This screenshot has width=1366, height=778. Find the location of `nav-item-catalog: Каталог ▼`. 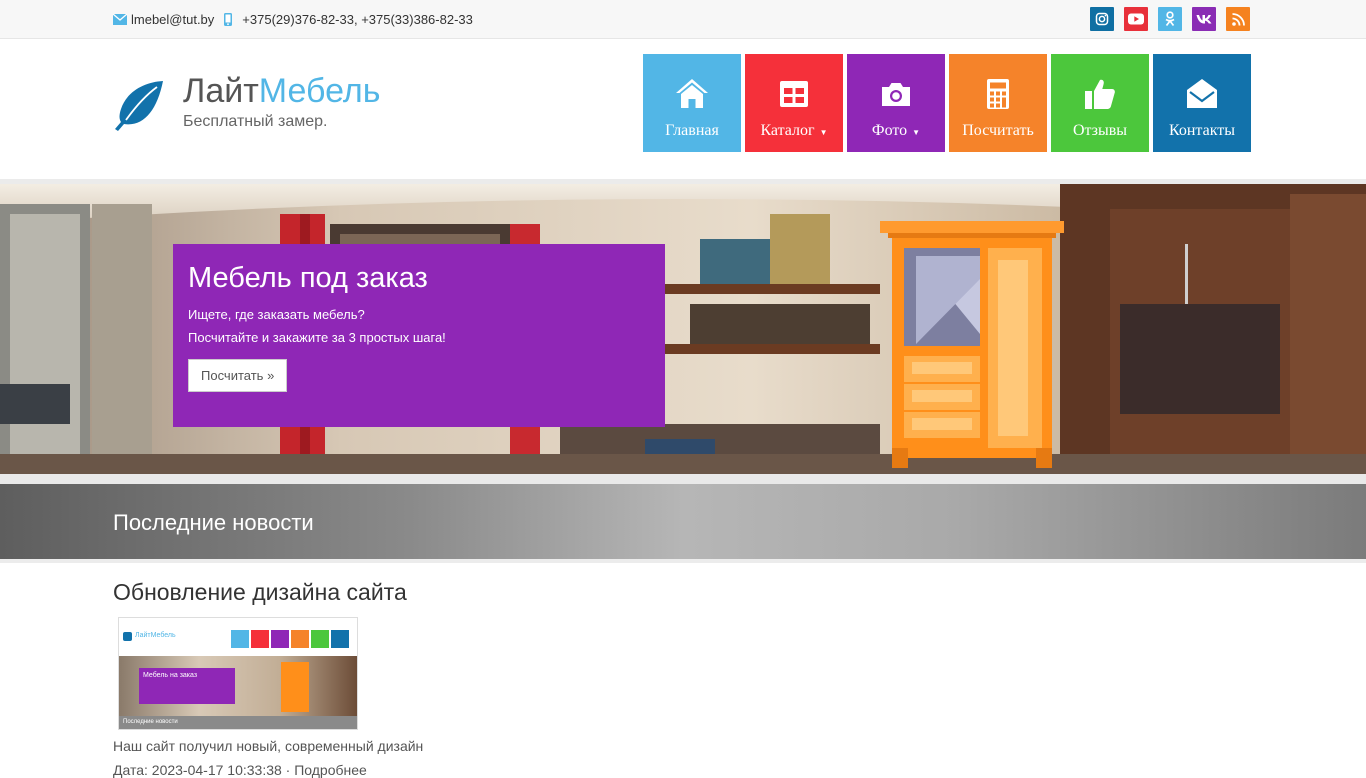

nav-item-catalog: Каталог ▼ is located at coordinates (794, 103).